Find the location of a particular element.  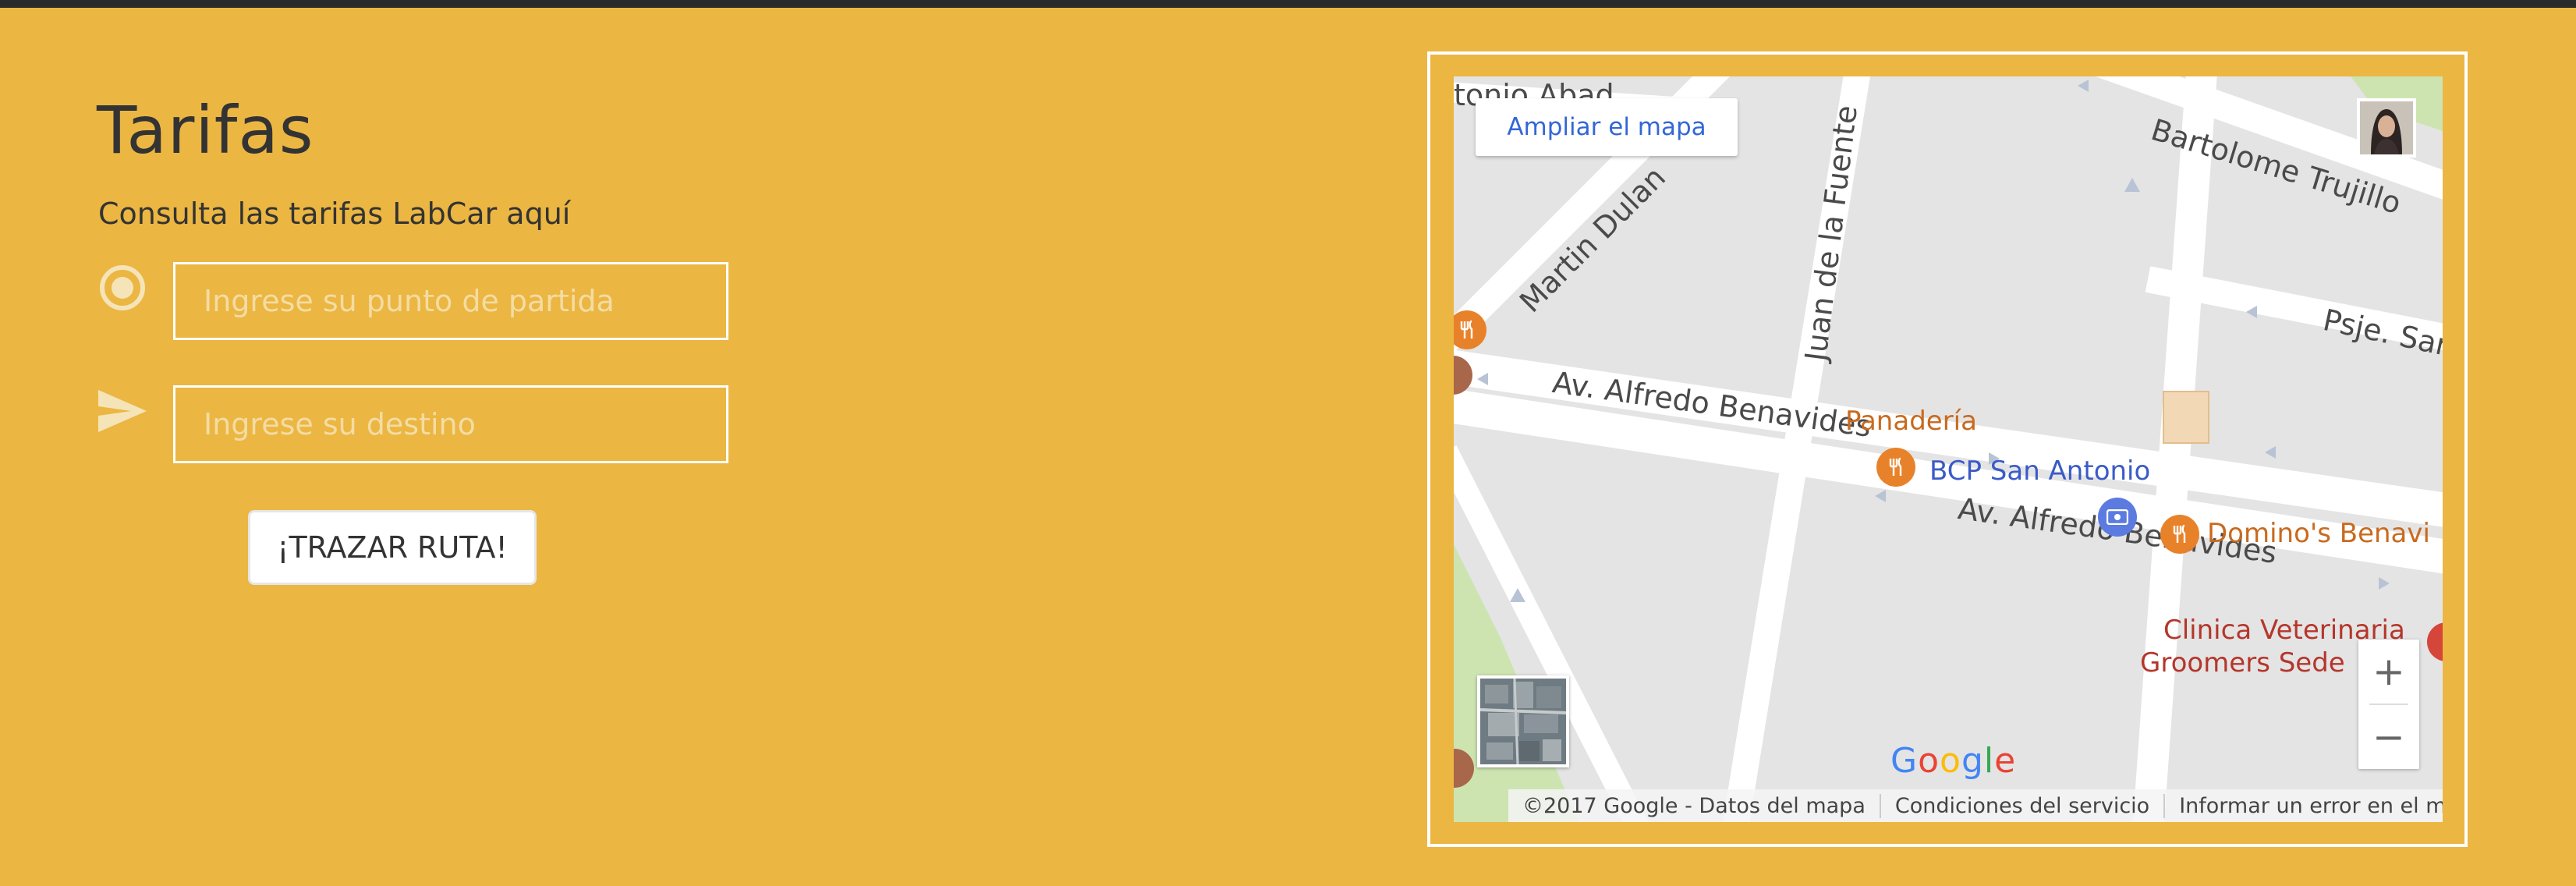

poi-label-bcp: BCP San Antonio is located at coordinates (2040, 471).